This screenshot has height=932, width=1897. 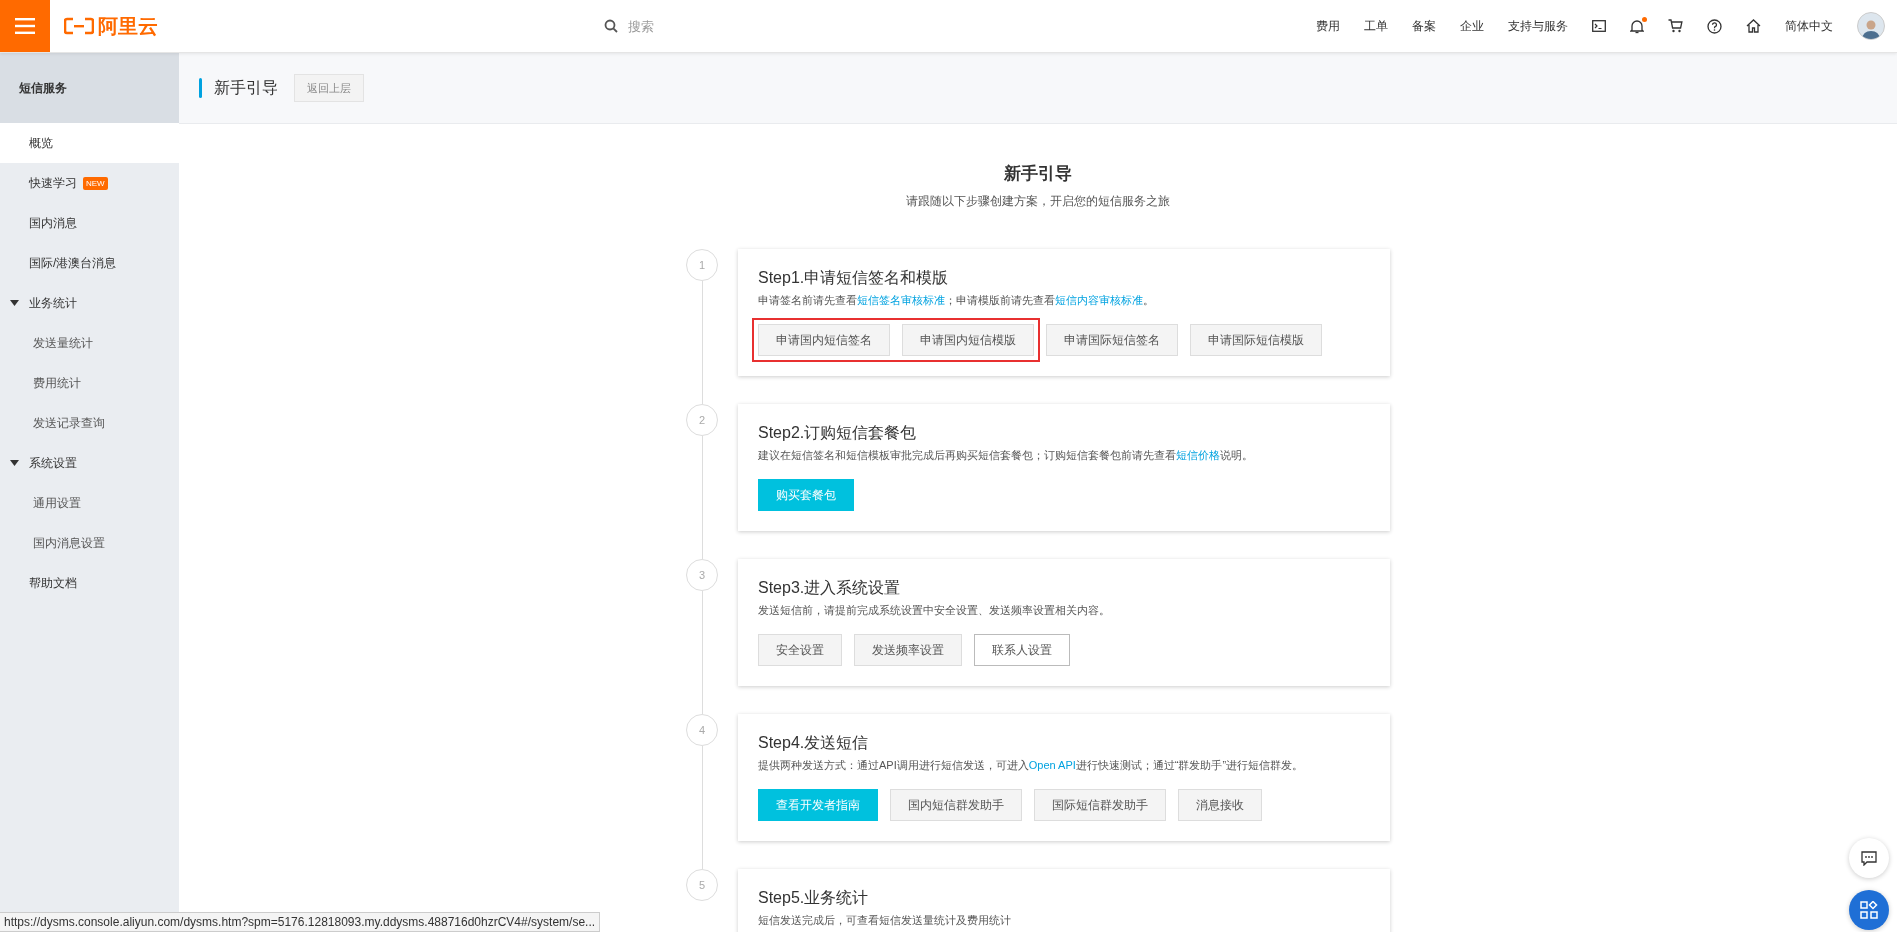 I want to click on sidebar-subitem: 国内消息设置, so click(x=89, y=543).